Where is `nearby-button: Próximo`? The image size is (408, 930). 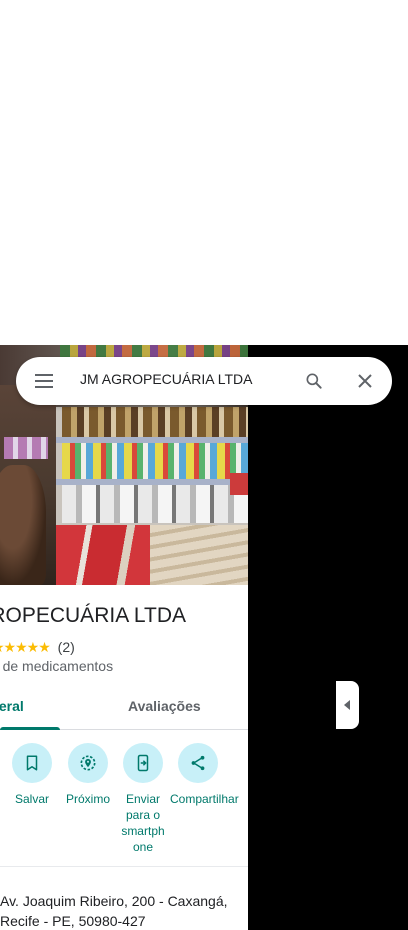
nearby-button: Próximo is located at coordinates (88, 775).